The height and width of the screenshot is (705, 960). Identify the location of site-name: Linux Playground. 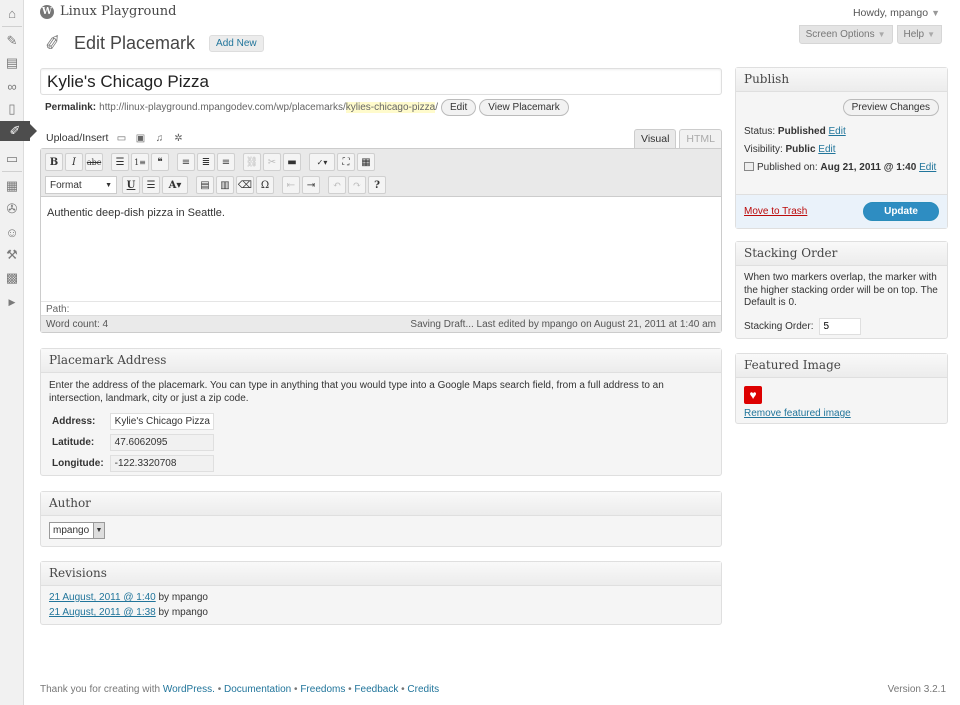
(118, 11).